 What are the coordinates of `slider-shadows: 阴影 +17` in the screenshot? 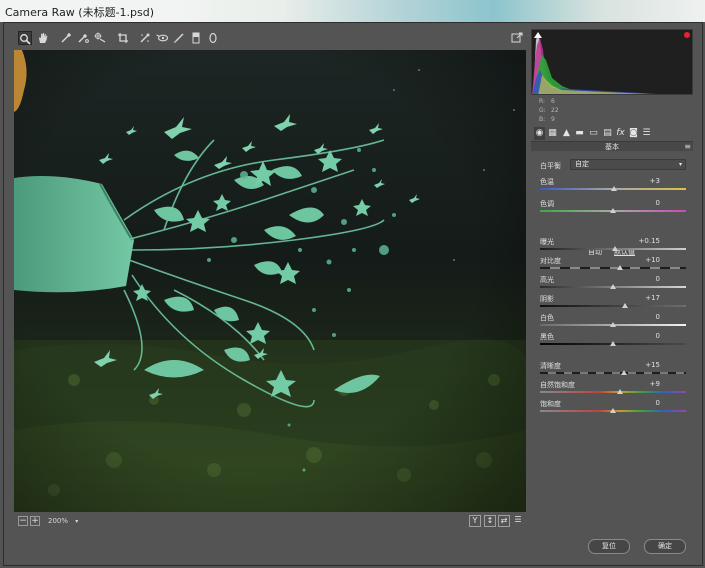 It's located at (613, 303).